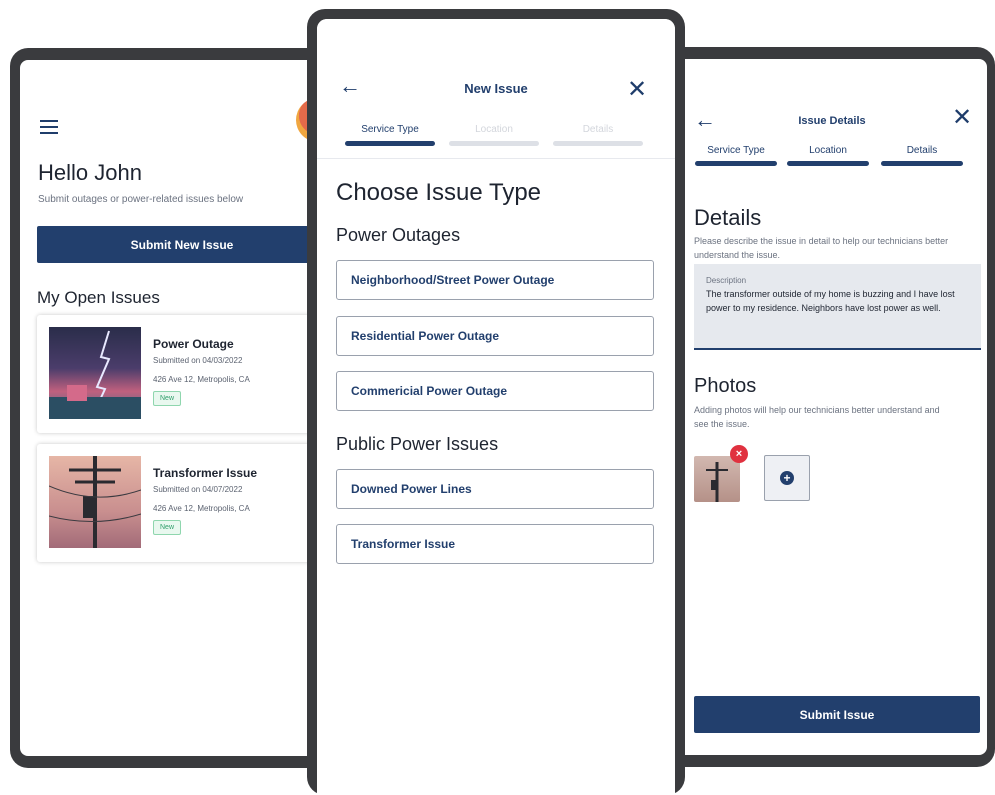 Image resolution: width=995 pixels, height=795 pixels. What do you see at coordinates (495, 391) in the screenshot?
I see `option-commercial-outage: Commericial Power Outage` at bounding box center [495, 391].